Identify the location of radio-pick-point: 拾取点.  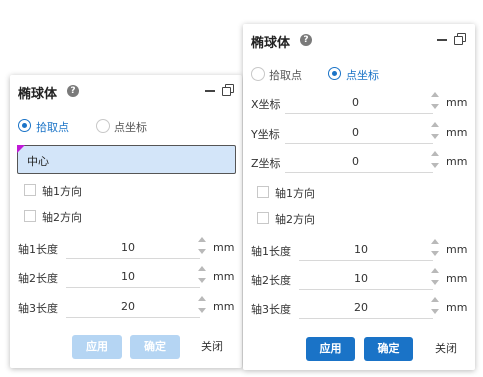
(63, 127).